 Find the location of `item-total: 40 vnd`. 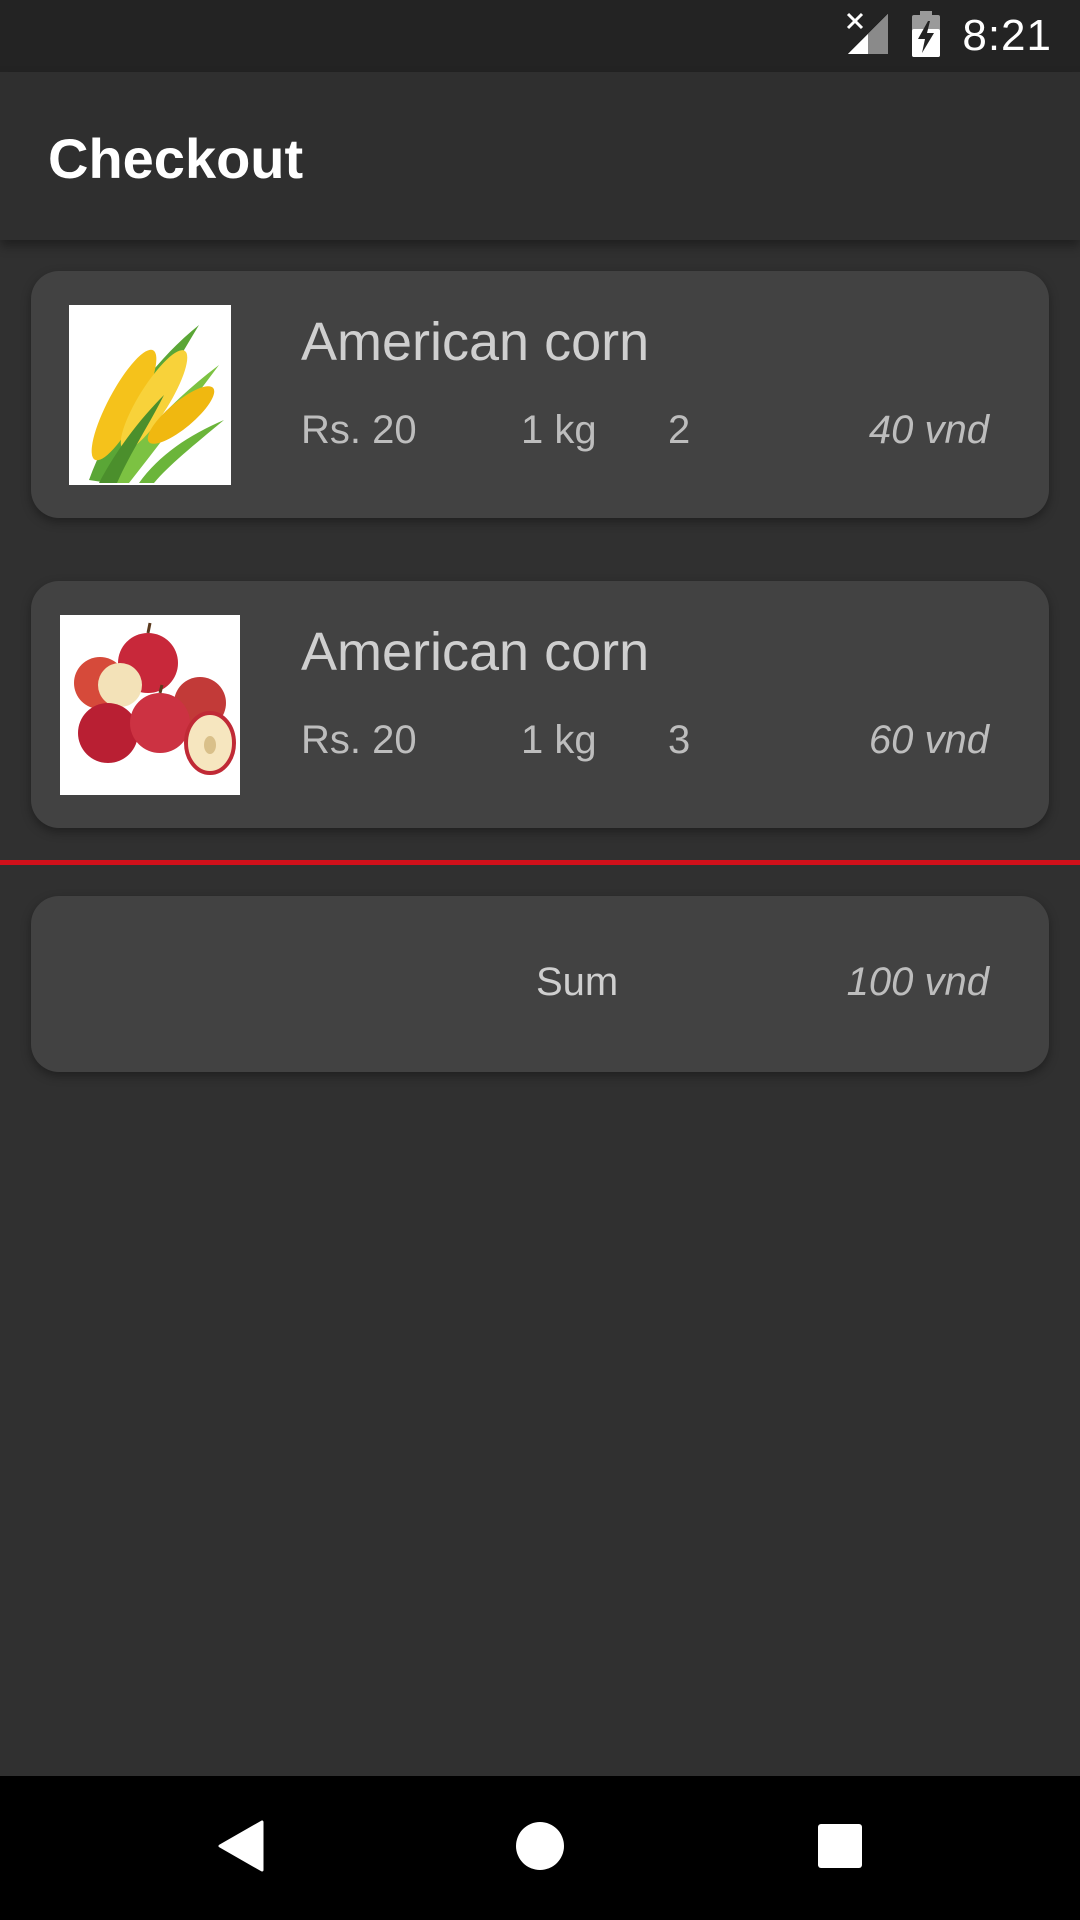

item-total: 40 vnd is located at coordinates (928, 430).